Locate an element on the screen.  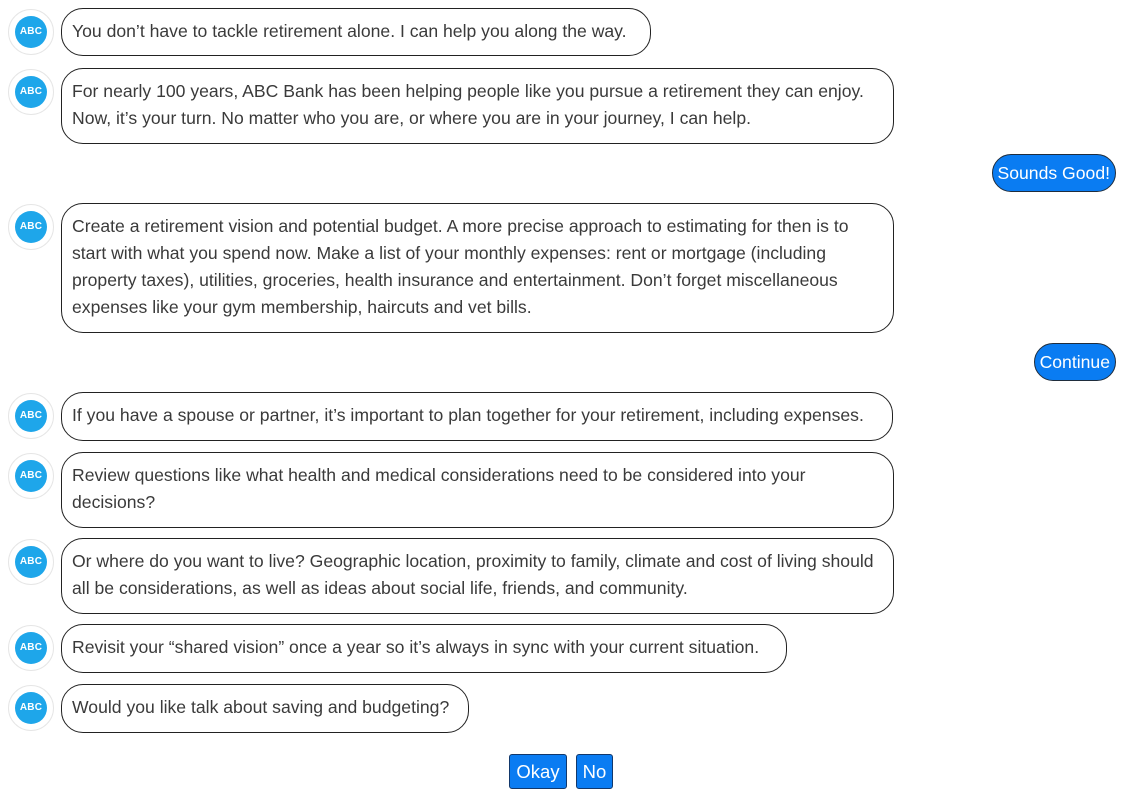
no-button: No is located at coordinates (594, 771).